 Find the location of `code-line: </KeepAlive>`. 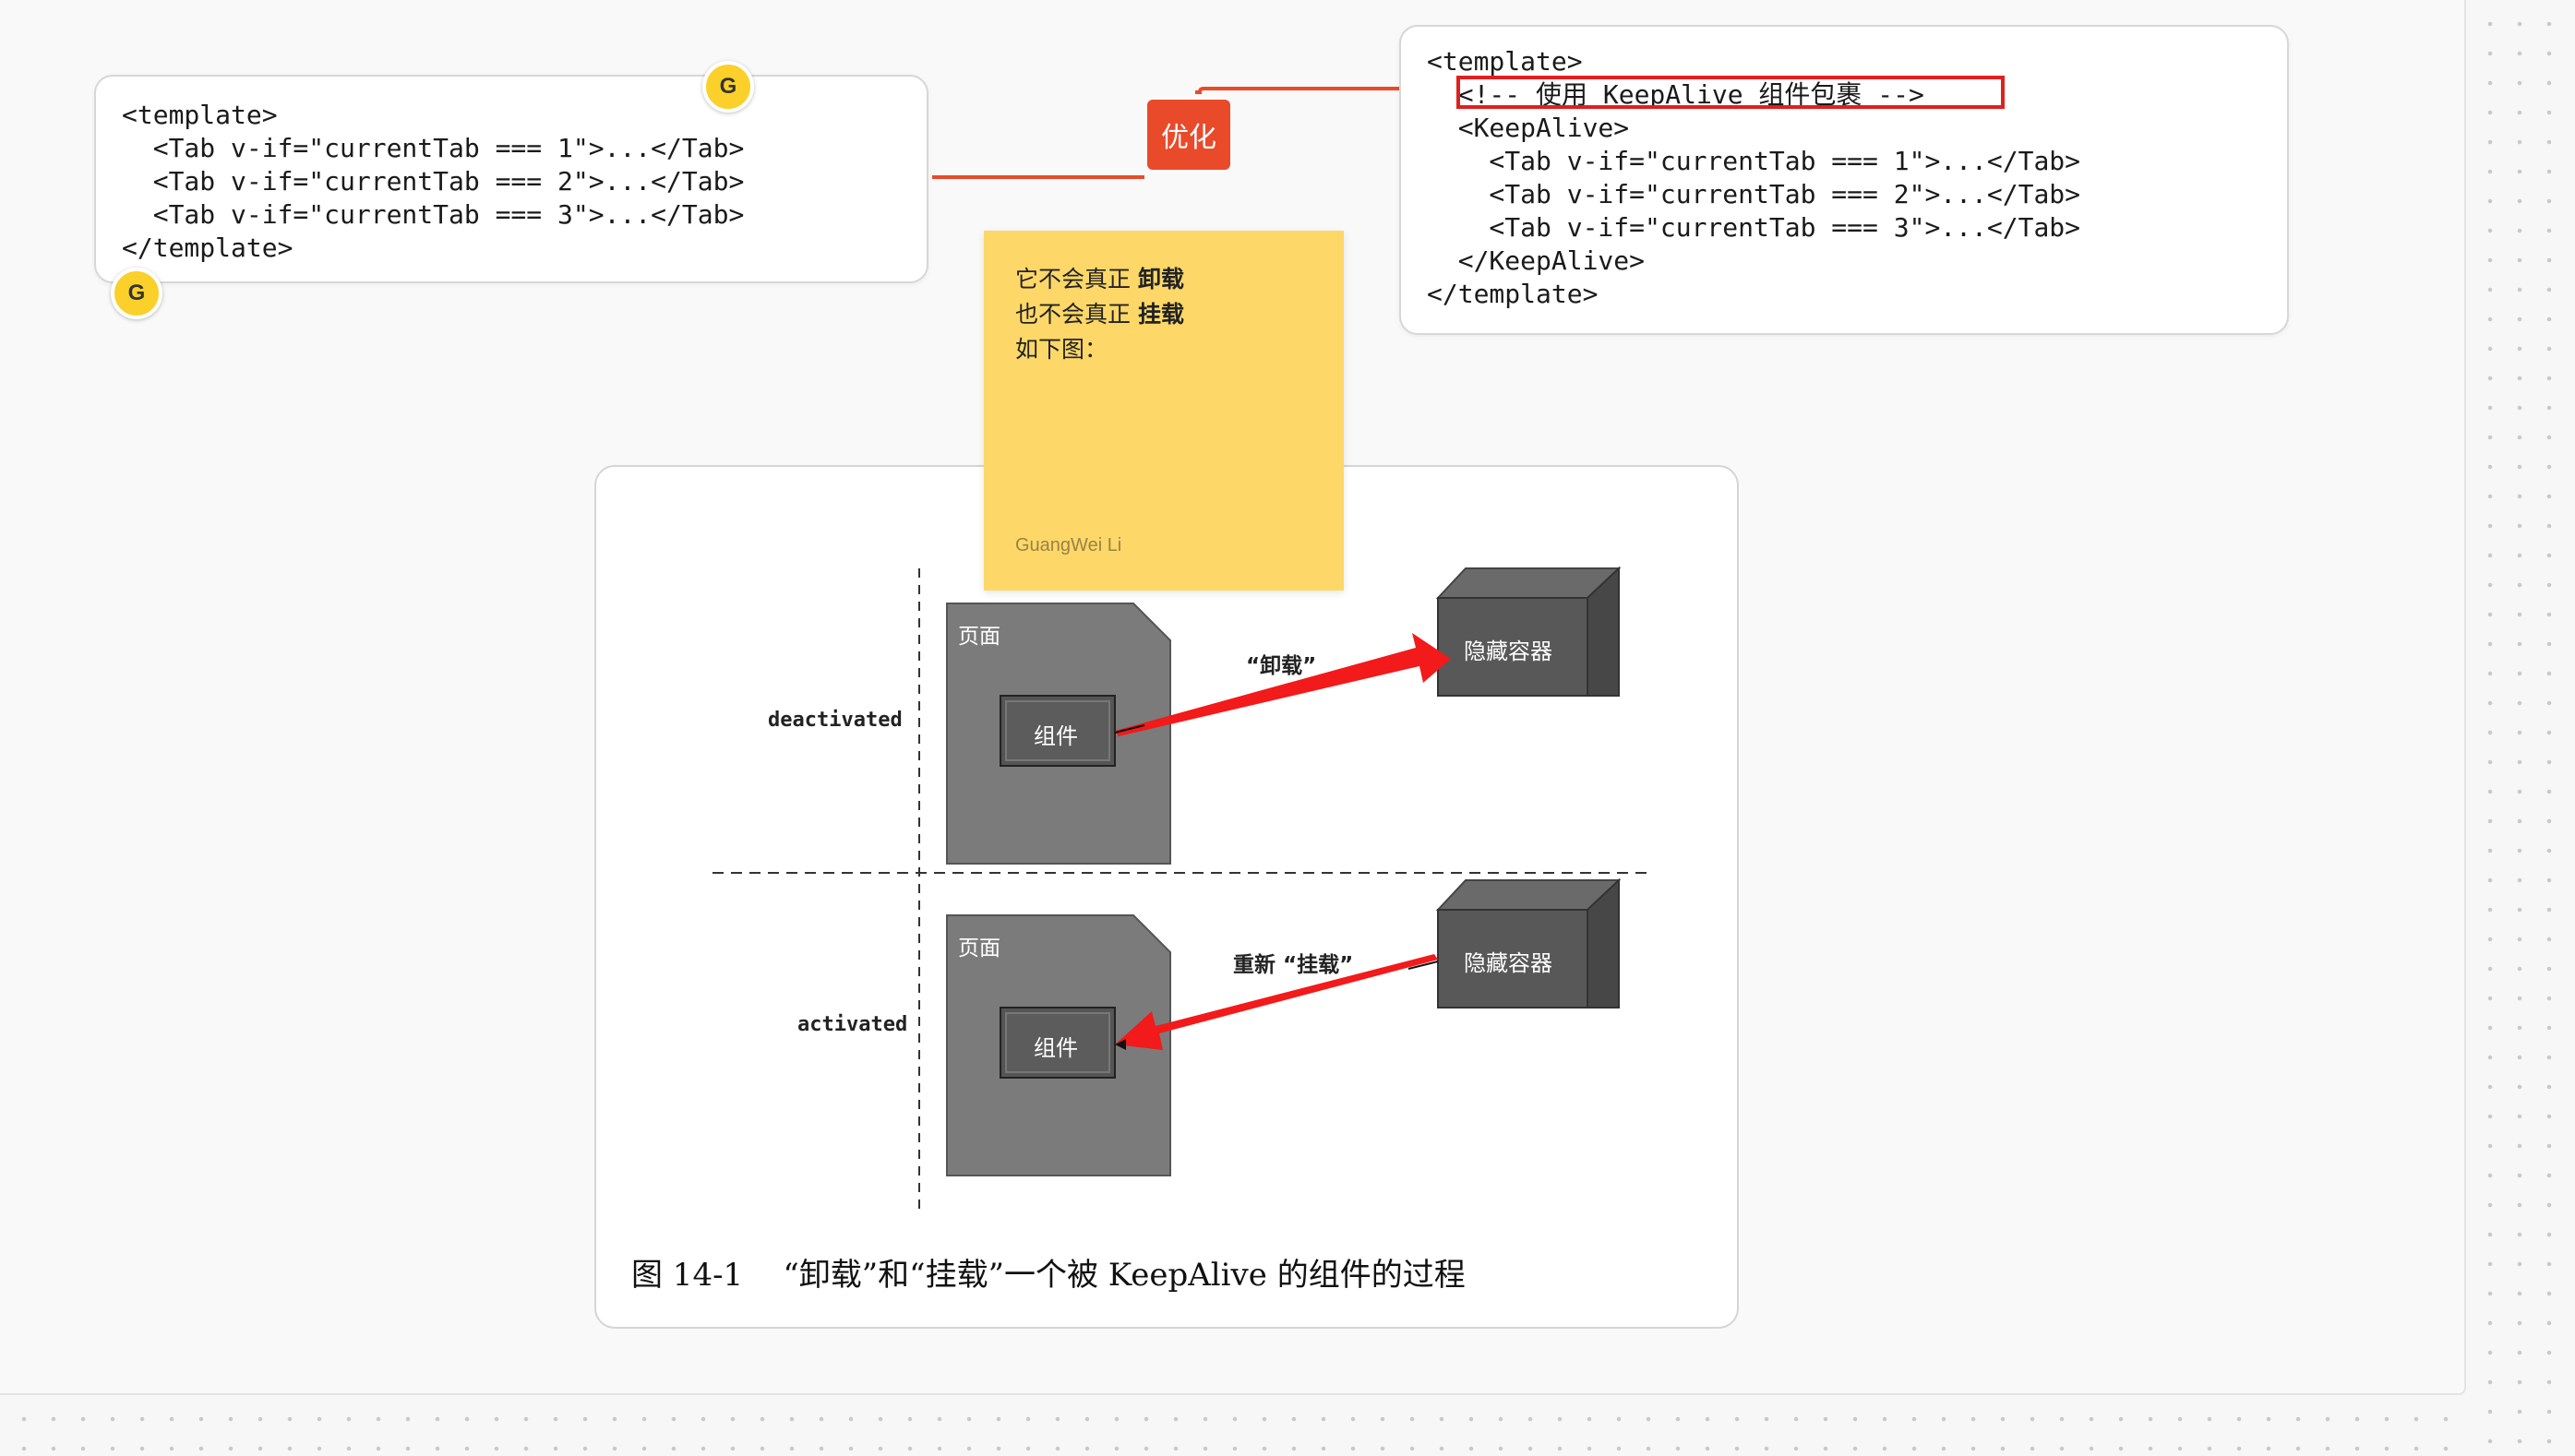

code-line: </KeepAlive> is located at coordinates (1536, 260).